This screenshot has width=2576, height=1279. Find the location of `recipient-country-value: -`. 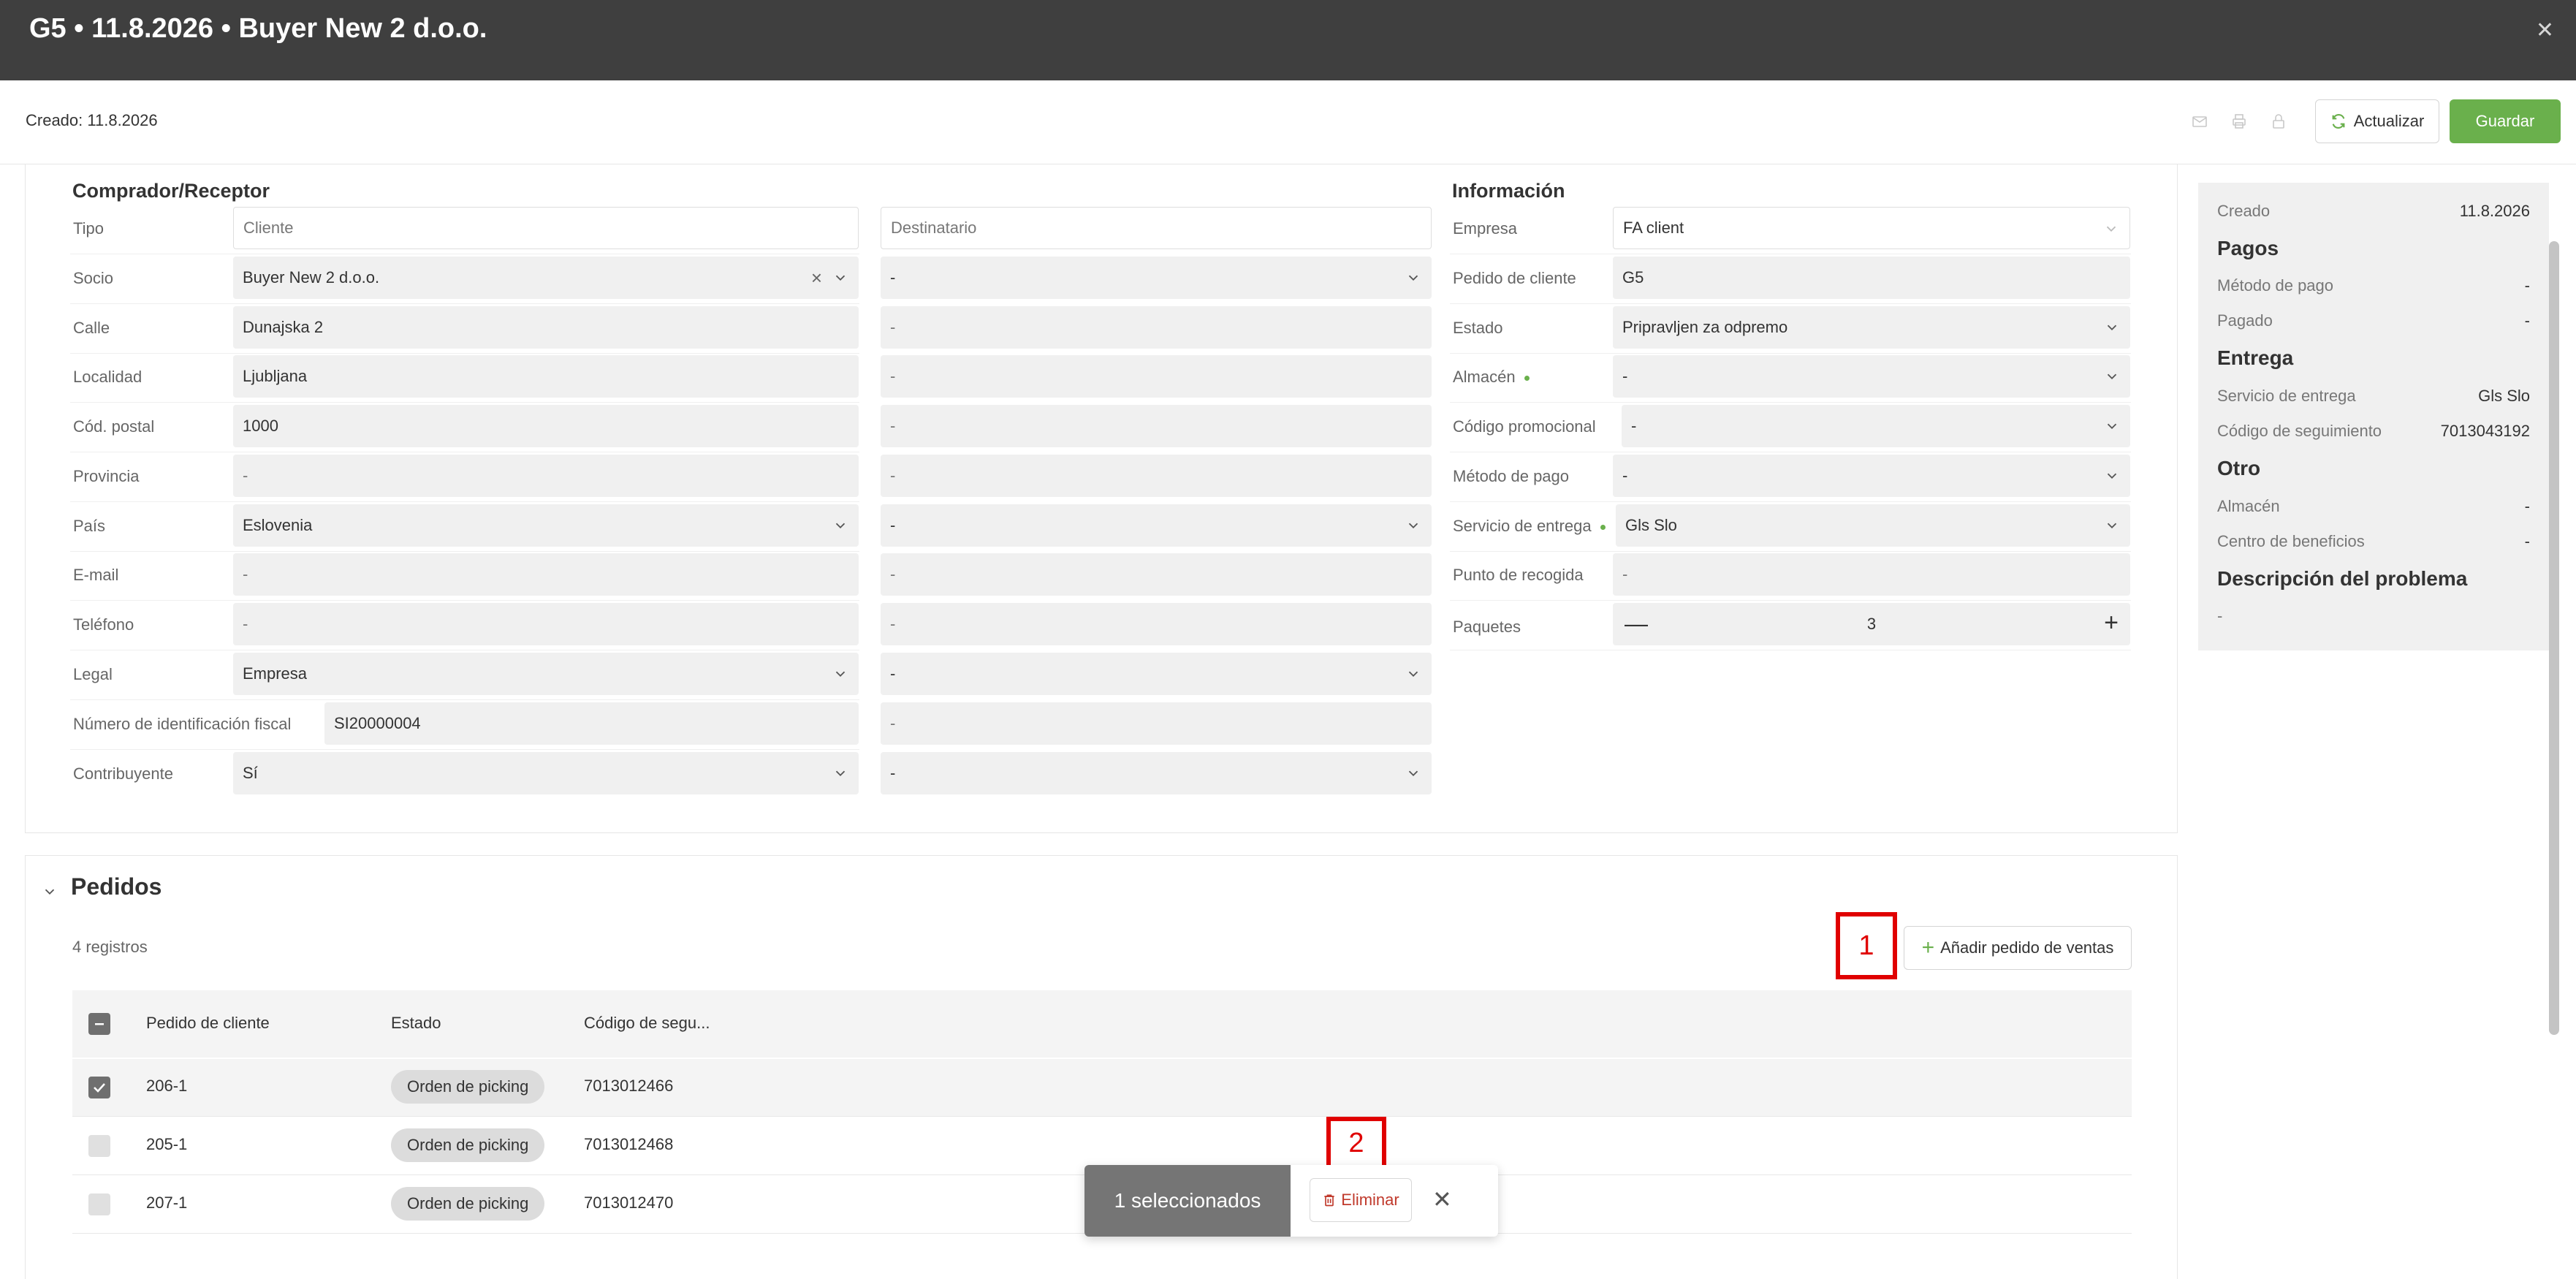

recipient-country-value: - is located at coordinates (893, 525).